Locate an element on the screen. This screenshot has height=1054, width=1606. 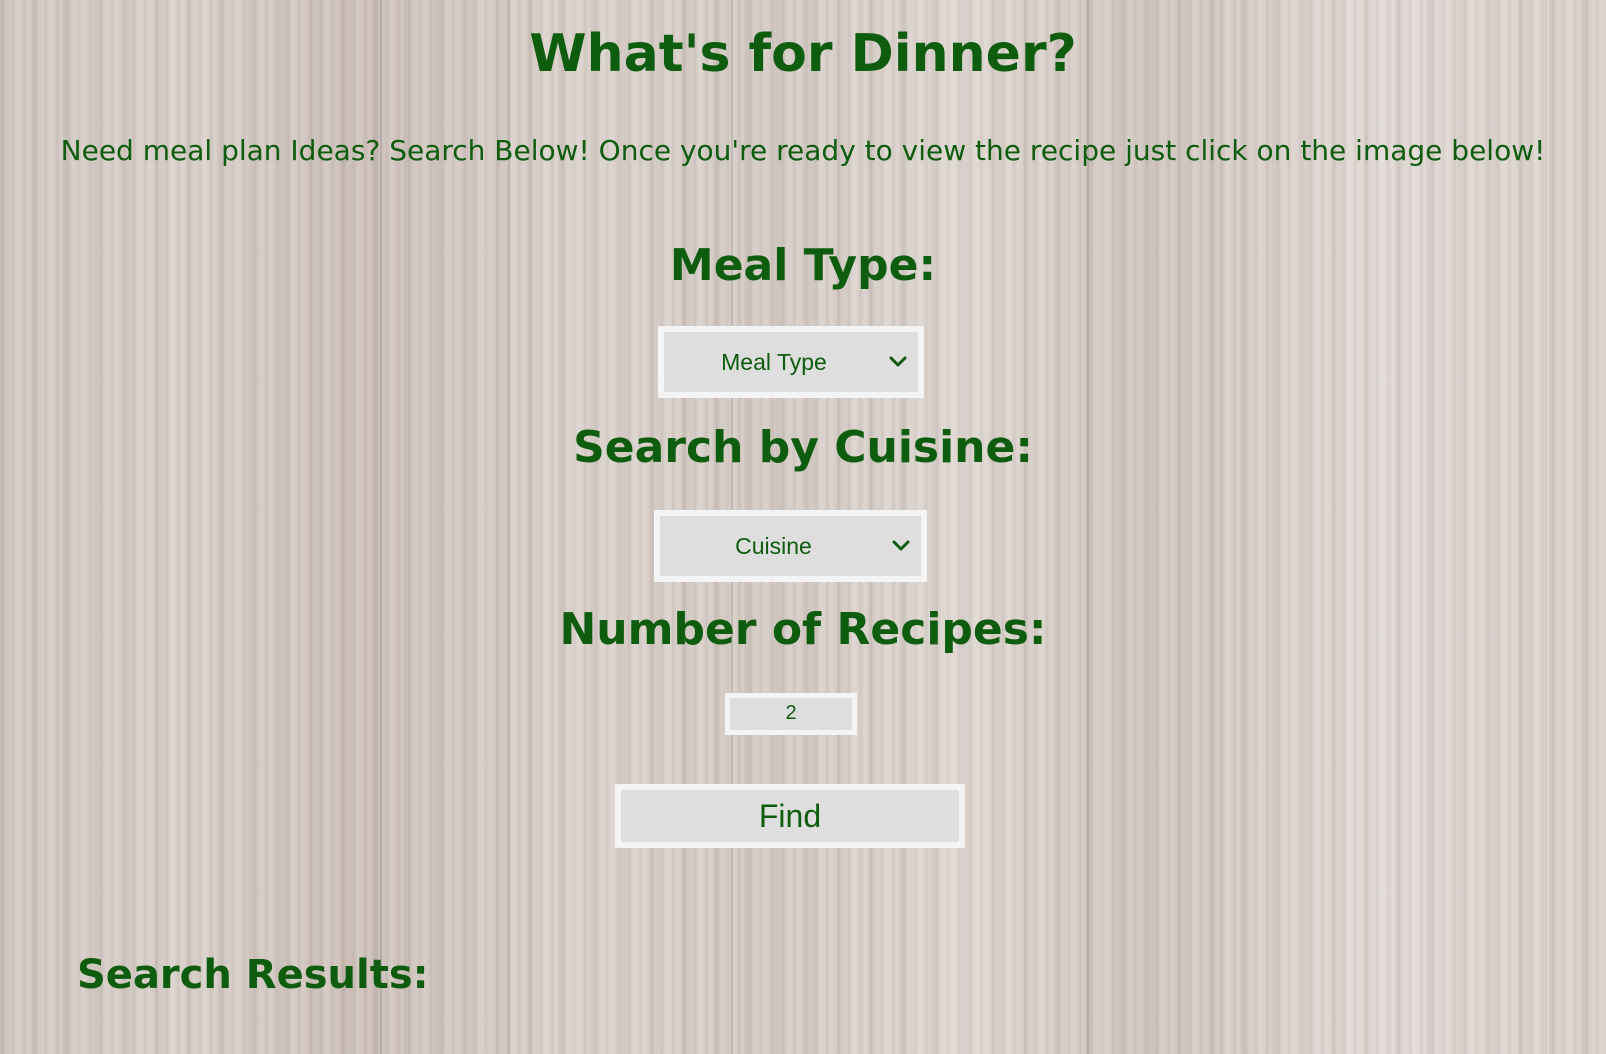
meal-type-select-value: Meal Type is located at coordinates (774, 361).